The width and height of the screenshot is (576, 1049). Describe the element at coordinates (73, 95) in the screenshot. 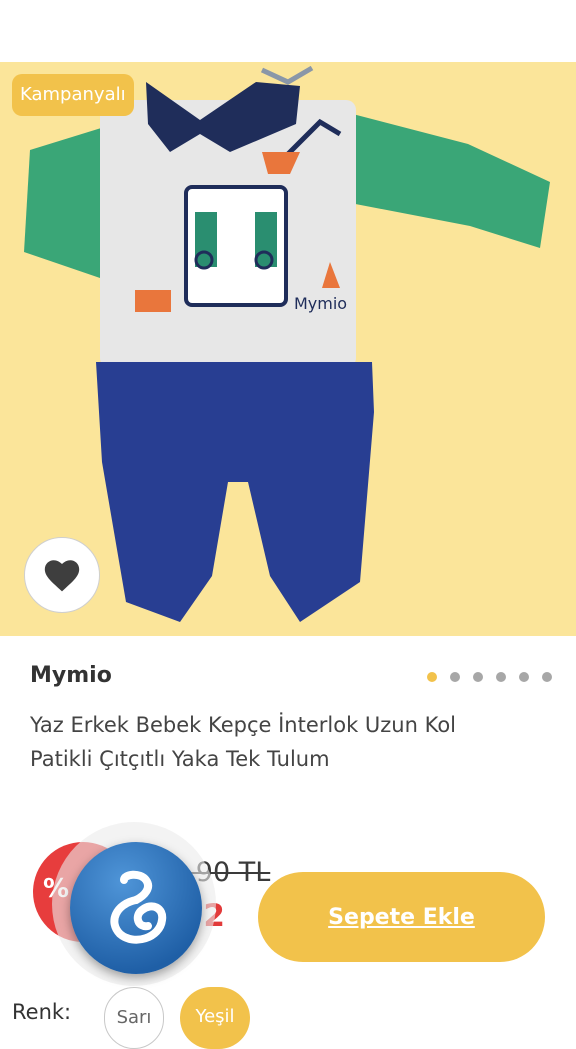

I see `campaign-badge: Kampanyalı` at that location.